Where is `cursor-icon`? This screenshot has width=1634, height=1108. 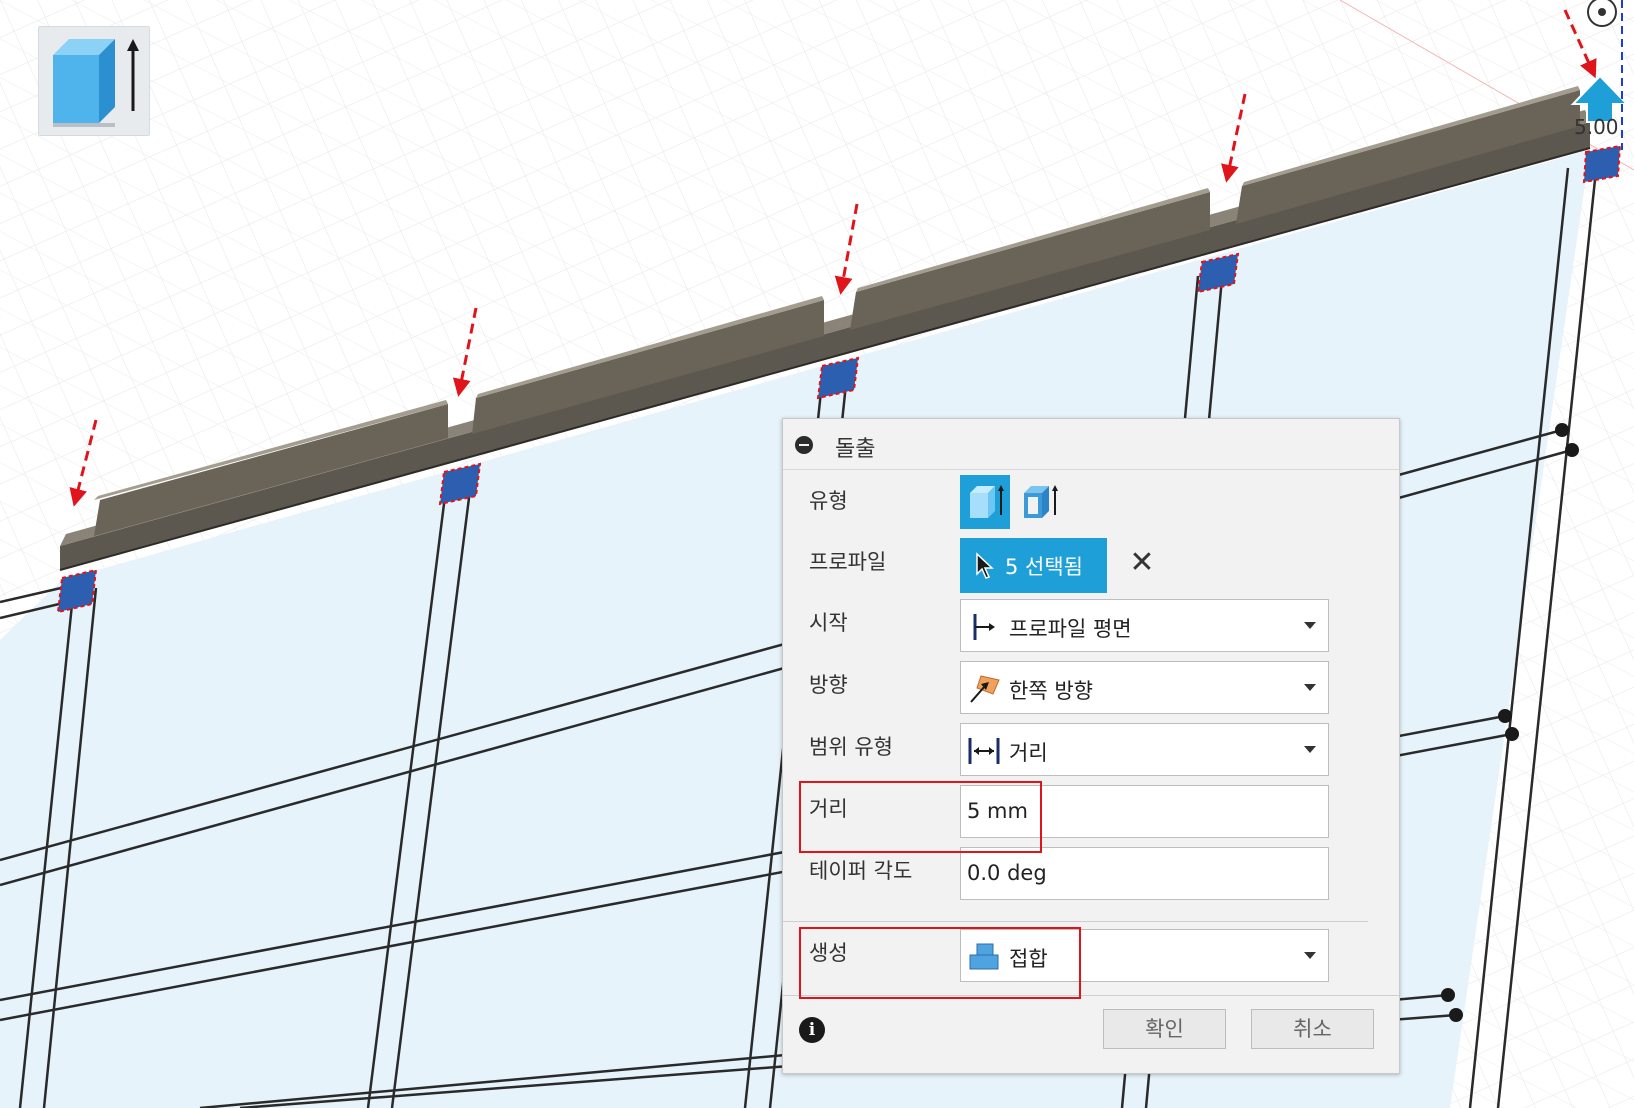 cursor-icon is located at coordinates (985, 565).